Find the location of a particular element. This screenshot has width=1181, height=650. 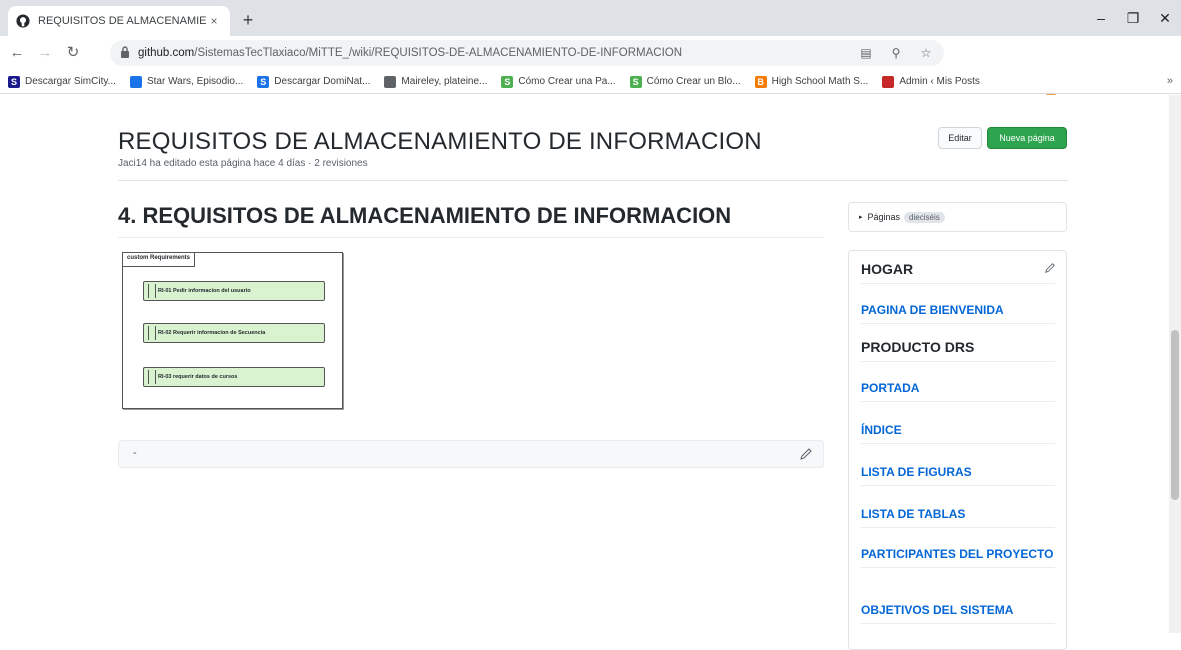

new-tab-button: + is located at coordinates (248, 21).